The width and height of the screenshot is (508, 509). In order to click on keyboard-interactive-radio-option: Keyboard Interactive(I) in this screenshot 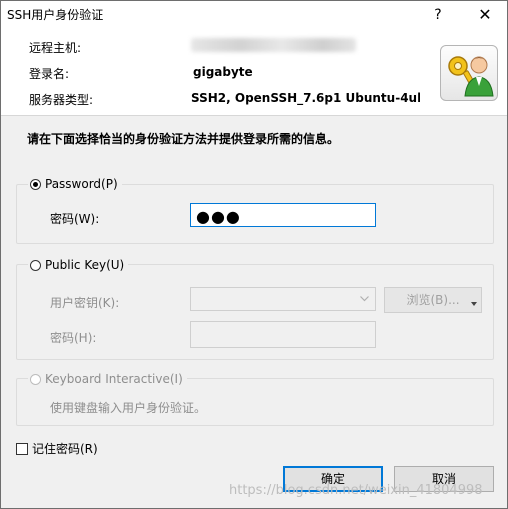, I will do `click(107, 379)`.